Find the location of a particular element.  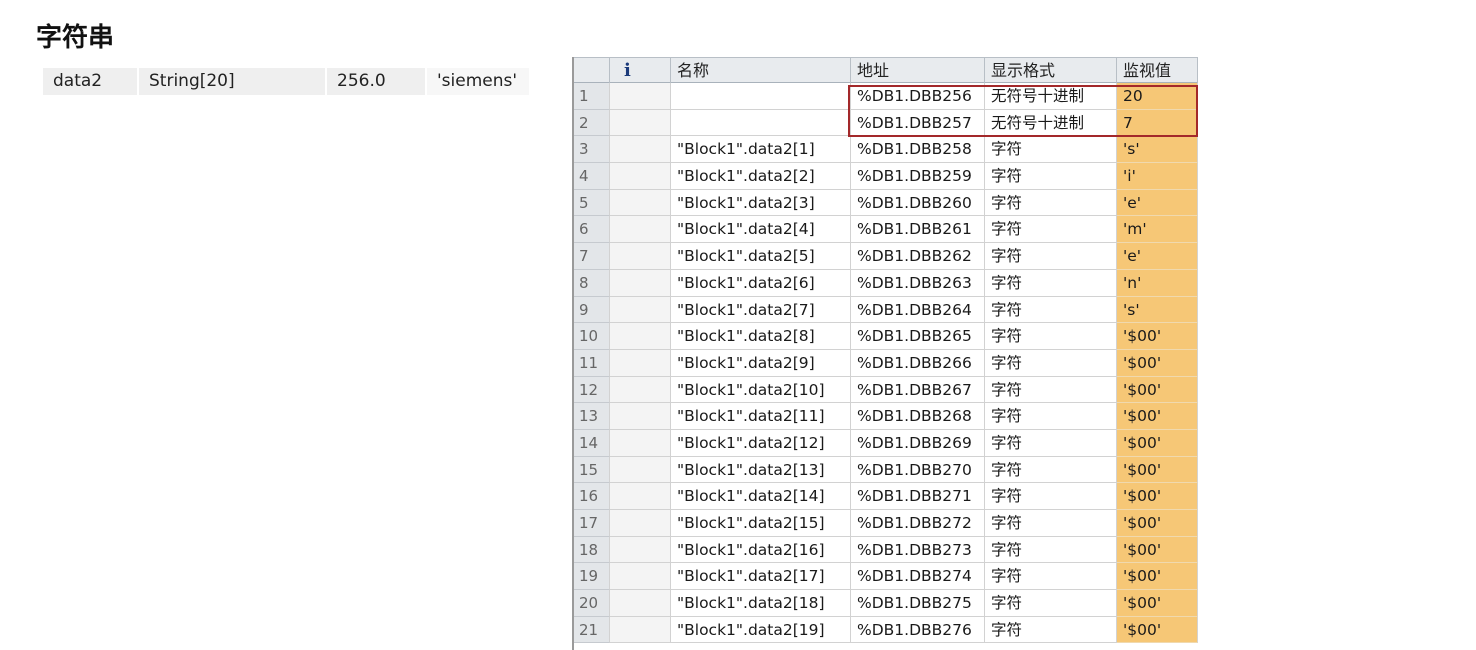

row-name: "Block1".data2[13] is located at coordinates (761, 470).